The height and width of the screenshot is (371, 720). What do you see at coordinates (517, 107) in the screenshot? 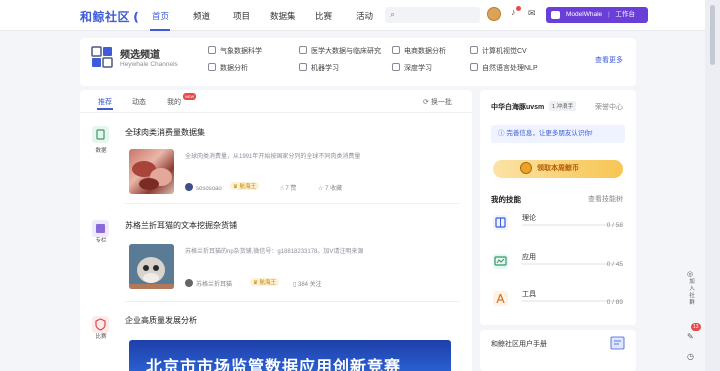
I see `username: 中华白海豚uvsm` at bounding box center [517, 107].